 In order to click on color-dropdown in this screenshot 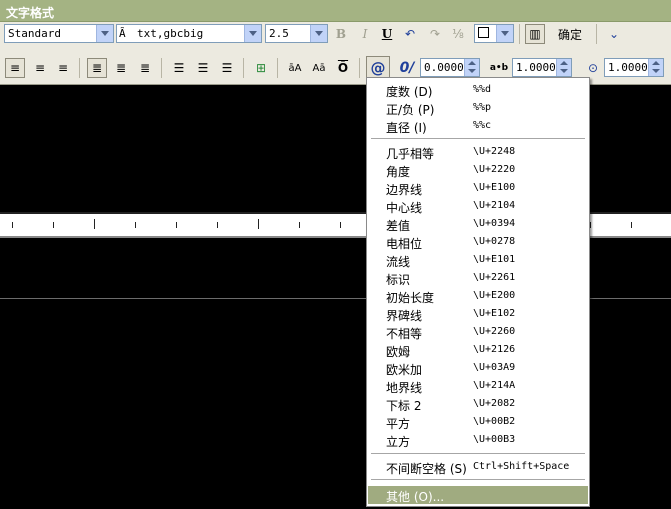, I will do `click(494, 33)`.